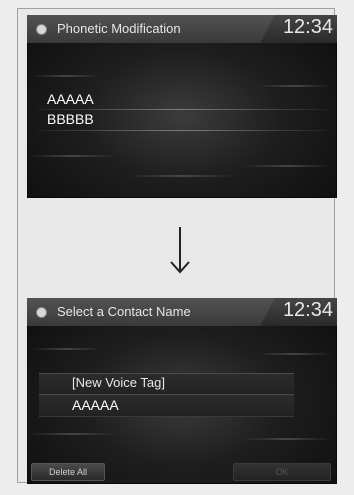 This screenshot has height=495, width=354. What do you see at coordinates (180, 250) in the screenshot?
I see `down-arrow-icon` at bounding box center [180, 250].